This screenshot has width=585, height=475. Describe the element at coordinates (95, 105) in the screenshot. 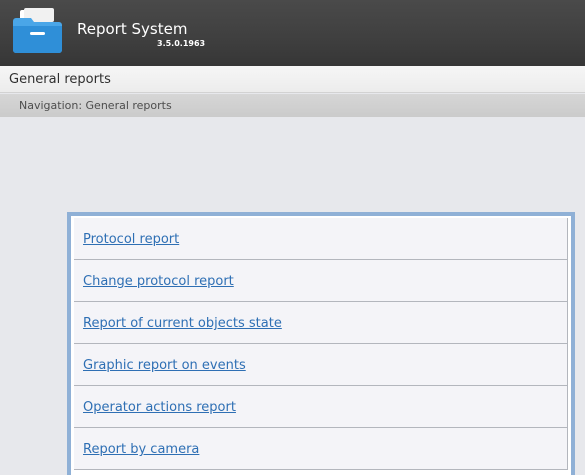

I see `breadcrumb-text: Navigation: General reports` at that location.